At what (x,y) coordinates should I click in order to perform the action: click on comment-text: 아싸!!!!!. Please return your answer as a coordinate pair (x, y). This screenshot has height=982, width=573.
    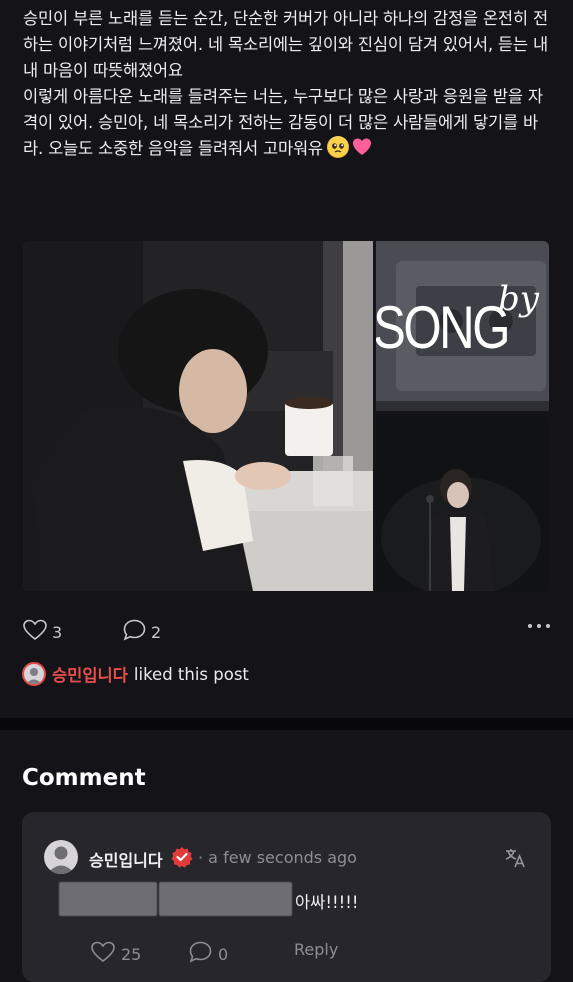
    Looking at the image, I should click on (327, 902).